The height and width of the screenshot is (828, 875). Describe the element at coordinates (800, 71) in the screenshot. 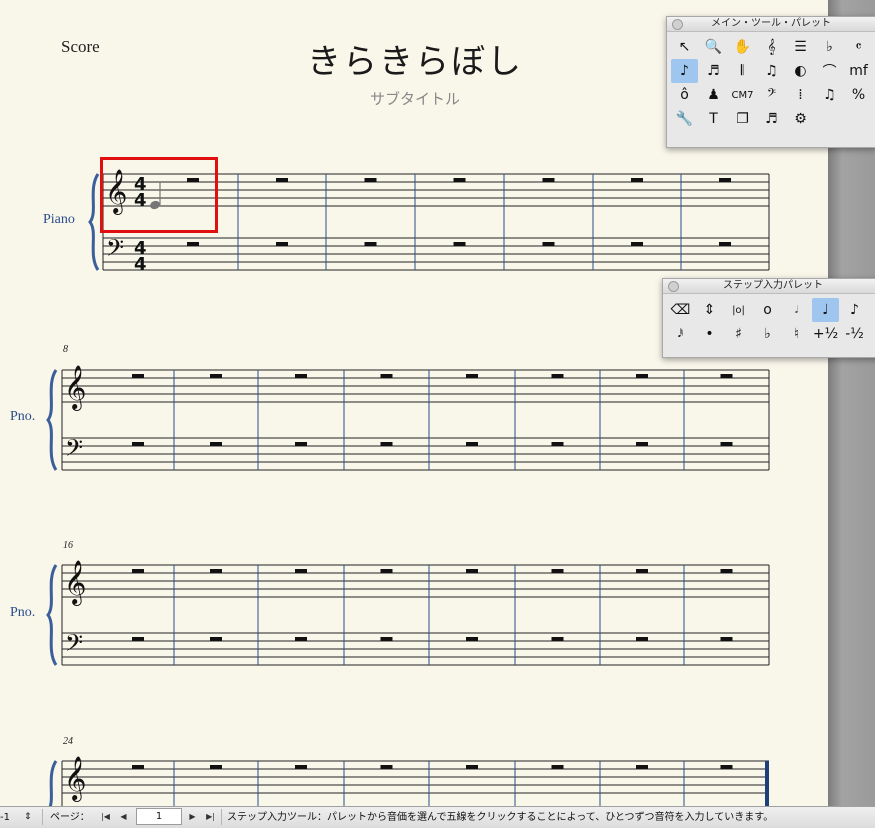

I see `smart-shape-icon: ◐` at that location.